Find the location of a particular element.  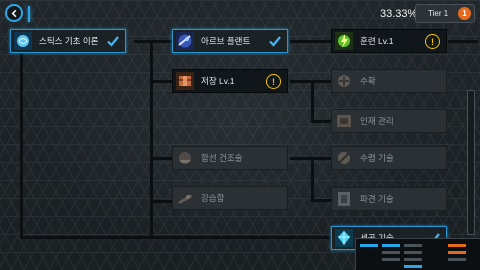

tech-node-training: 훈련 Lv.1 ! is located at coordinates (389, 41).